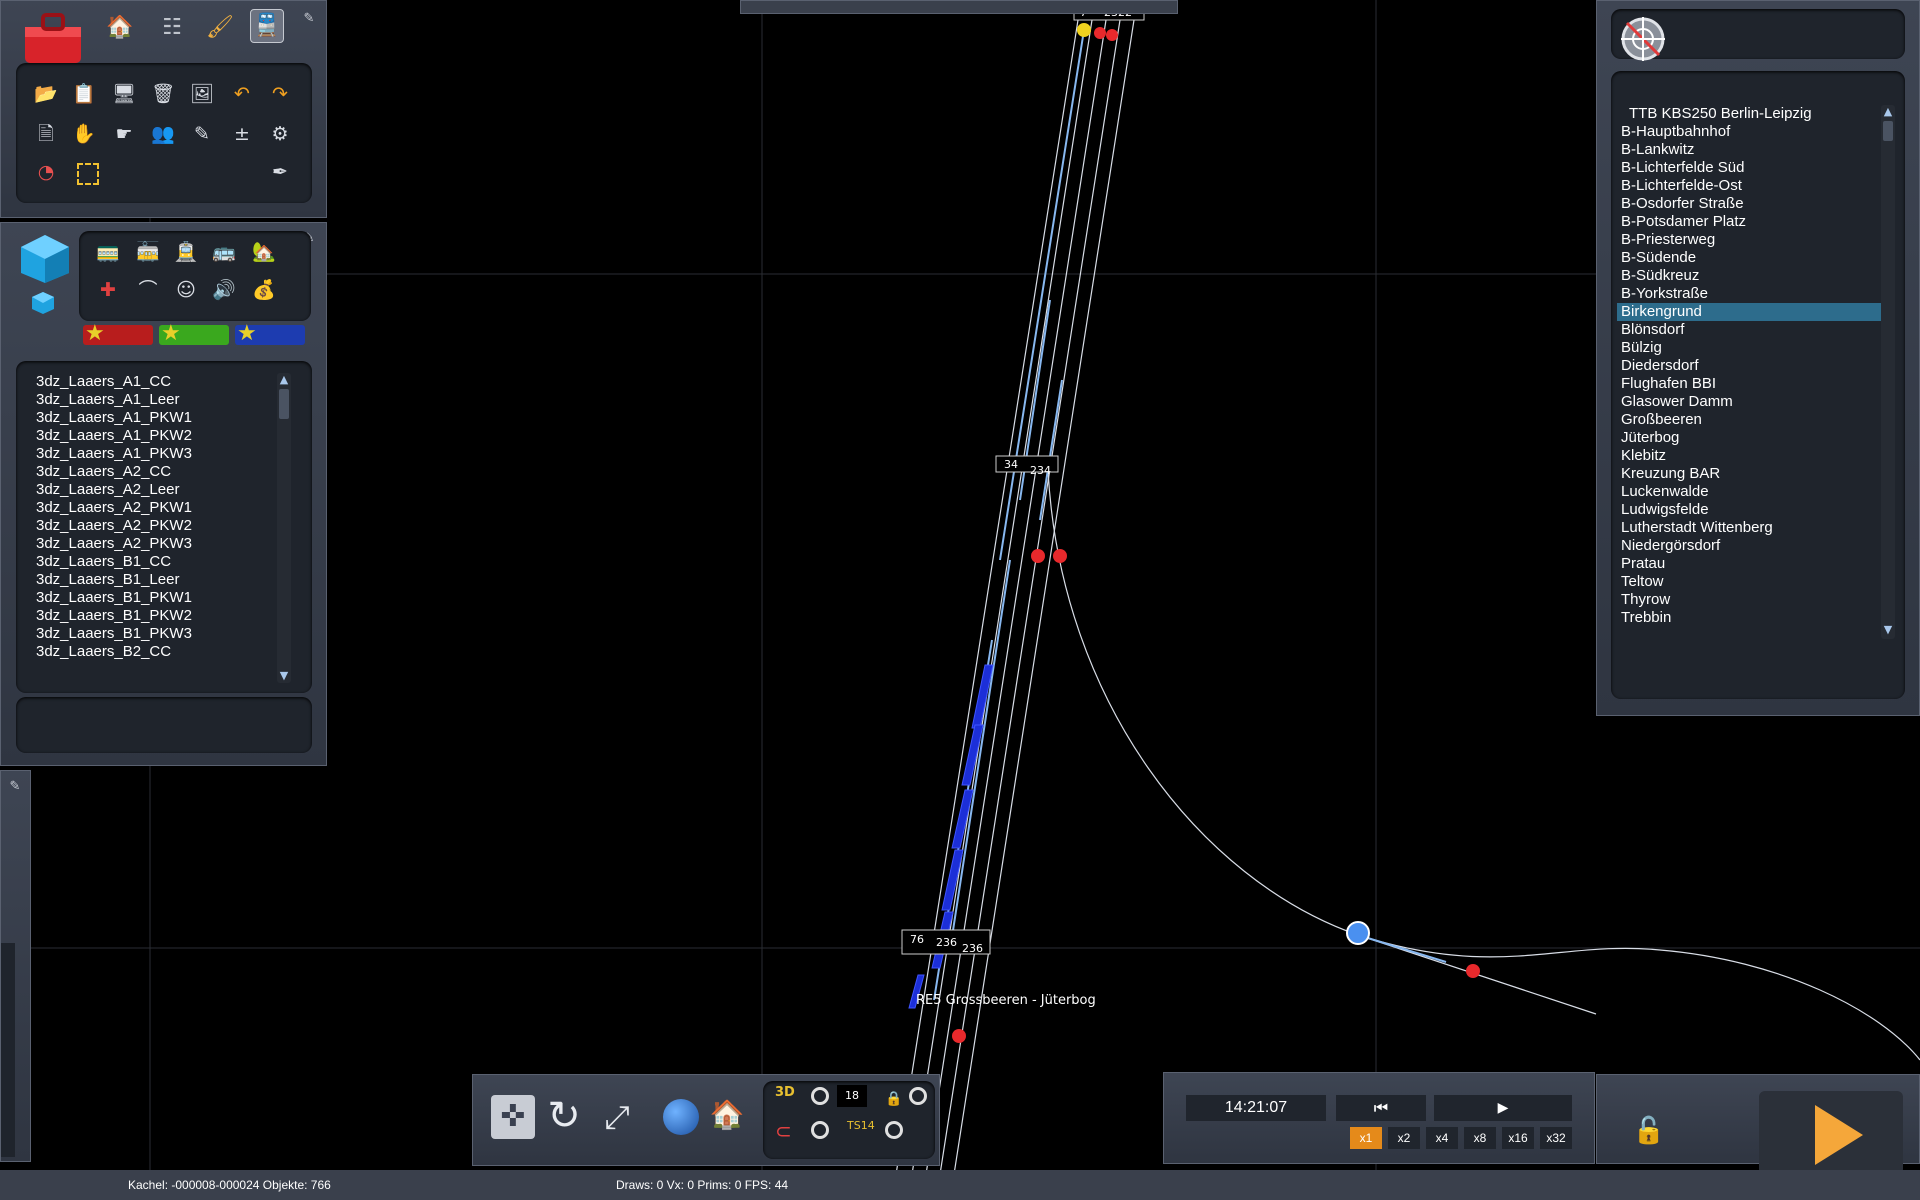 This screenshot has width=1920, height=1200. What do you see at coordinates (152, 634) in the screenshot?
I see `list-item: 3dz_Laaers_B1_PKW3` at bounding box center [152, 634].